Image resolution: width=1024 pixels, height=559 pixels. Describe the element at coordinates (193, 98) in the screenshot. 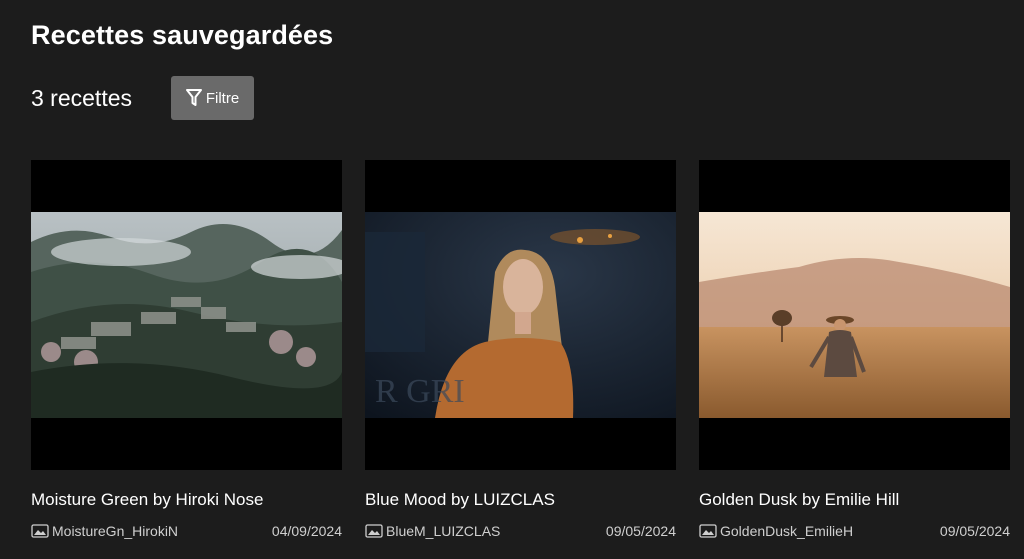

I see `filter-icon` at that location.